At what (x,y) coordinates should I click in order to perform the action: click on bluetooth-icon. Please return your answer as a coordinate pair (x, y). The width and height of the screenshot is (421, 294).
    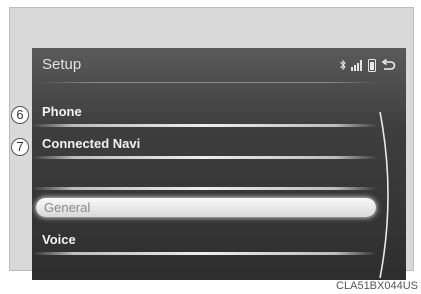
    Looking at the image, I should click on (343, 65).